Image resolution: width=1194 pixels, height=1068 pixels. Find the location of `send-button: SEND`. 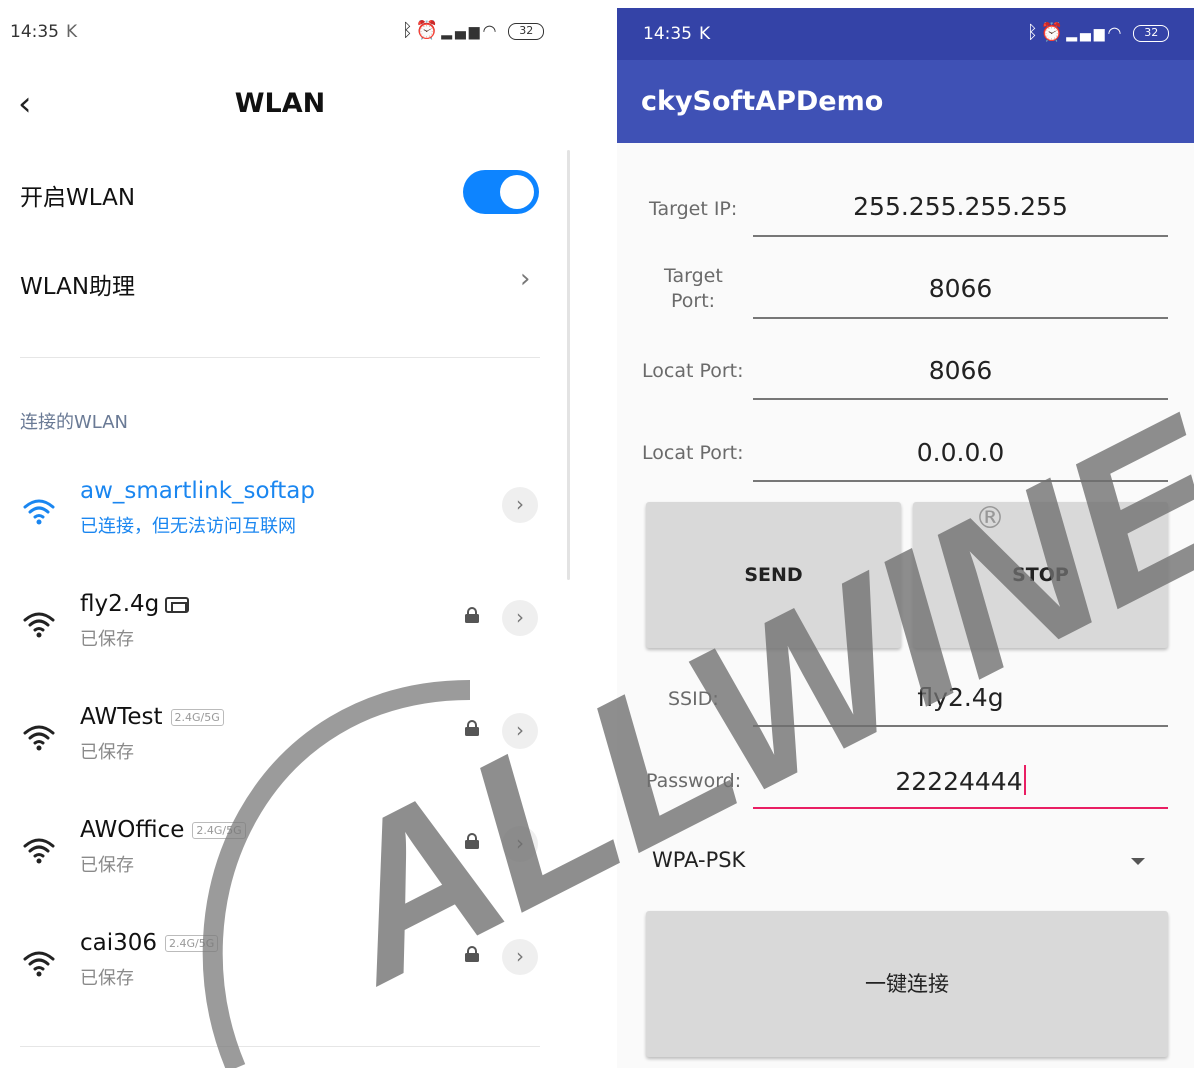

send-button: SEND is located at coordinates (773, 575).